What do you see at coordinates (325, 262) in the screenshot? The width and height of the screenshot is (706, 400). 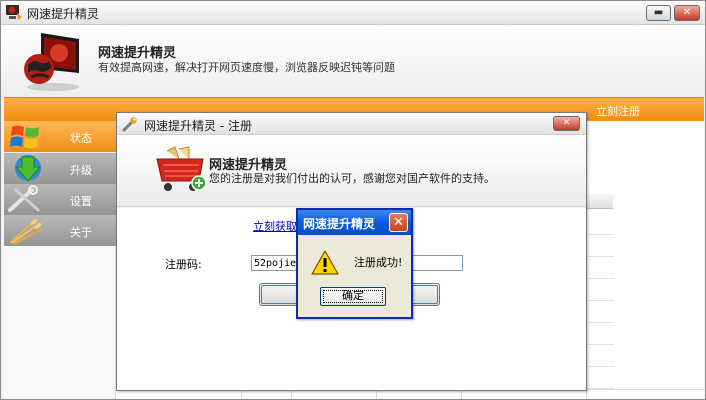 I see `warning-icon` at bounding box center [325, 262].